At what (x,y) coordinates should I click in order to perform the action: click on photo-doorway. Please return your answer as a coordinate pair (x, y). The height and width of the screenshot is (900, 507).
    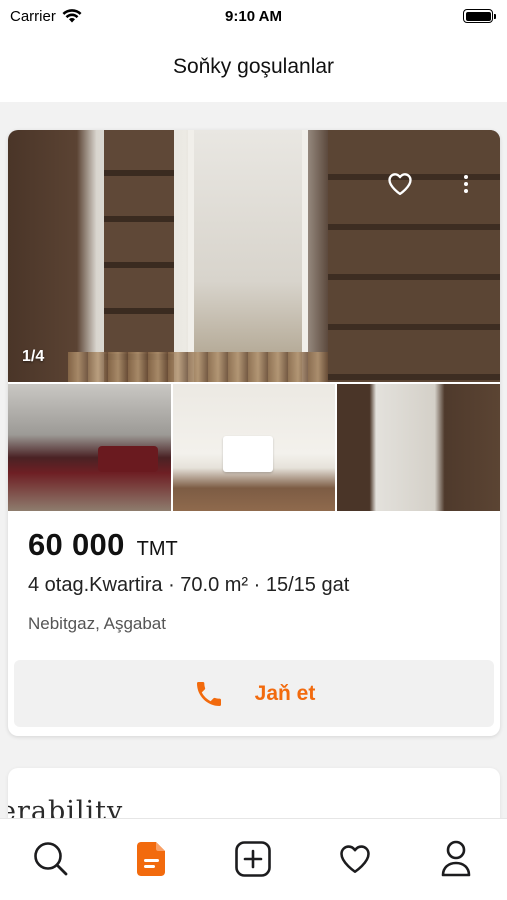
    Looking at the image, I should click on (248, 256).